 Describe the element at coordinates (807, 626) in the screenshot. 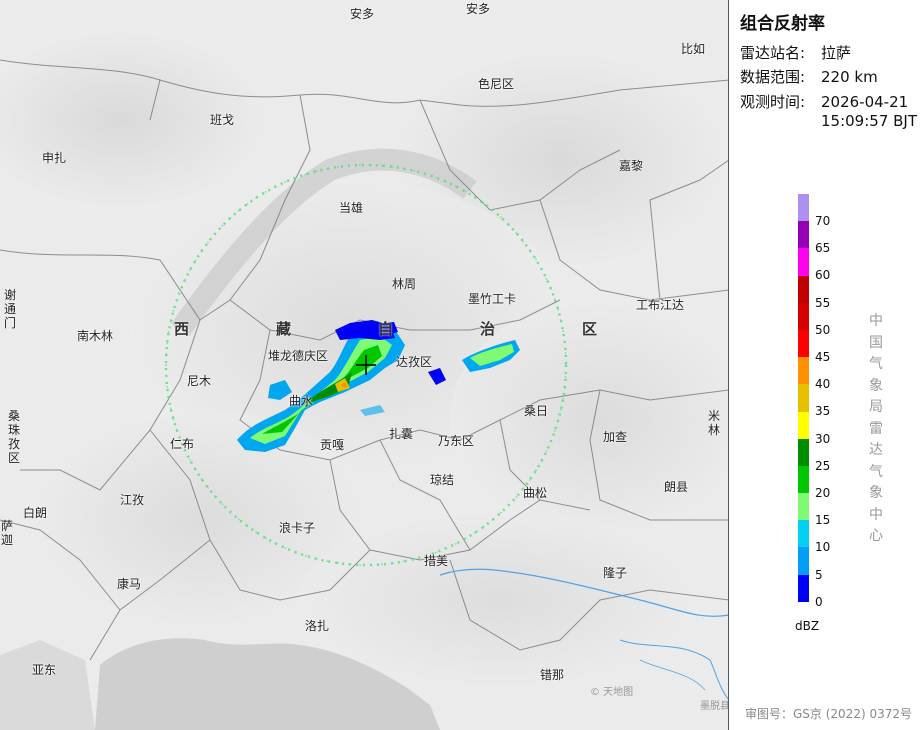

I see `dbz-unit: dBZ` at that location.